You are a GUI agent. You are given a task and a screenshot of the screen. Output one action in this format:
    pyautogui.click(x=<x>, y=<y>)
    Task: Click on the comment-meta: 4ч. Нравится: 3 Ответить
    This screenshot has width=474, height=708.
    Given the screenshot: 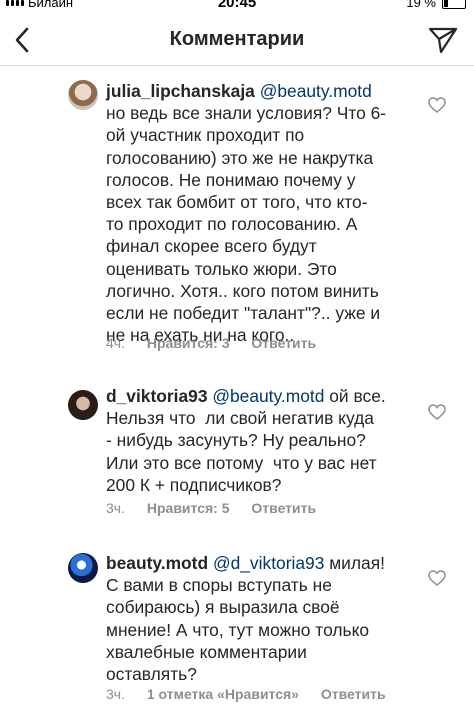 What is the action you would take?
    pyautogui.click(x=220, y=343)
    